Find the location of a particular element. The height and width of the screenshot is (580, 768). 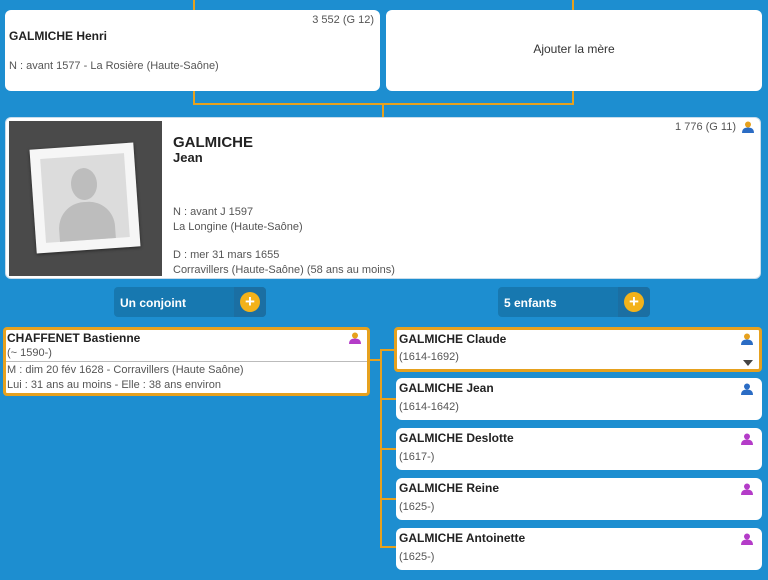

person-dates: (1614-1642) is located at coordinates (429, 407).